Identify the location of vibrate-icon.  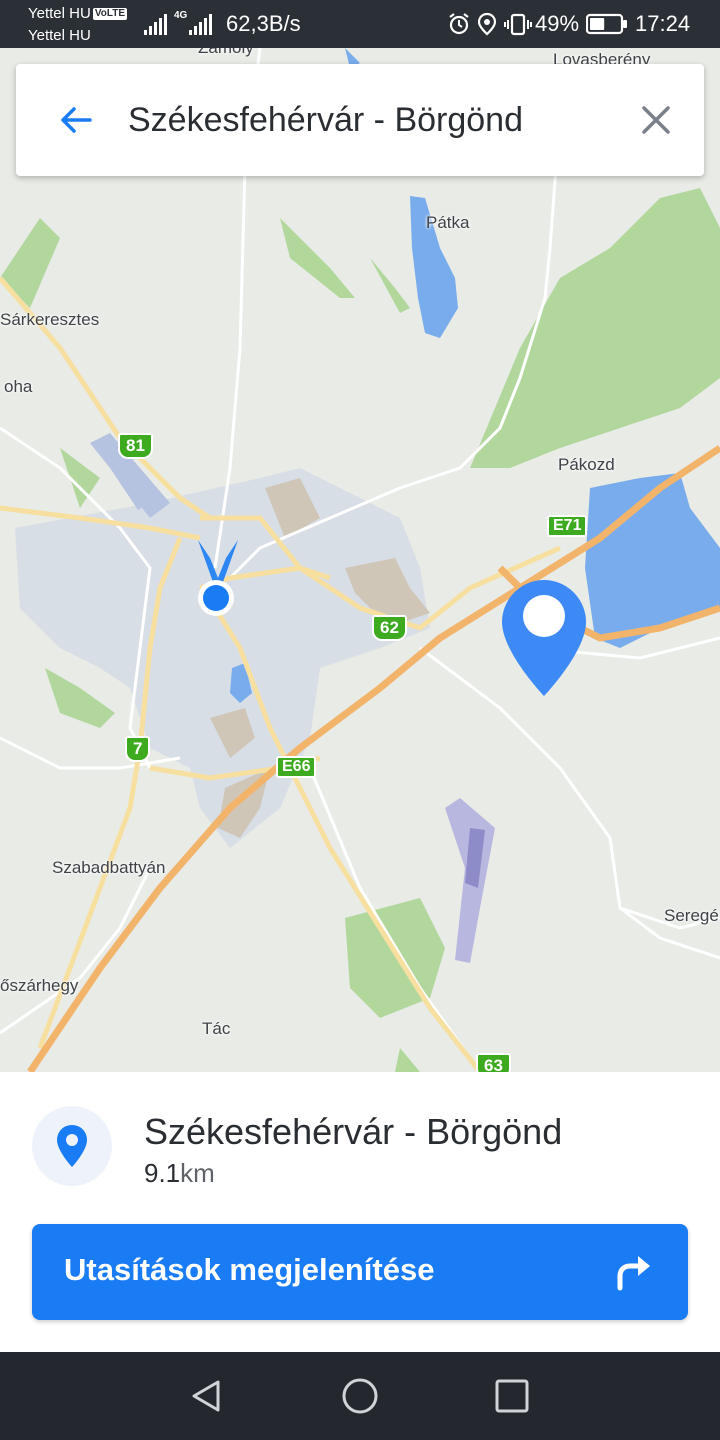
(518, 24).